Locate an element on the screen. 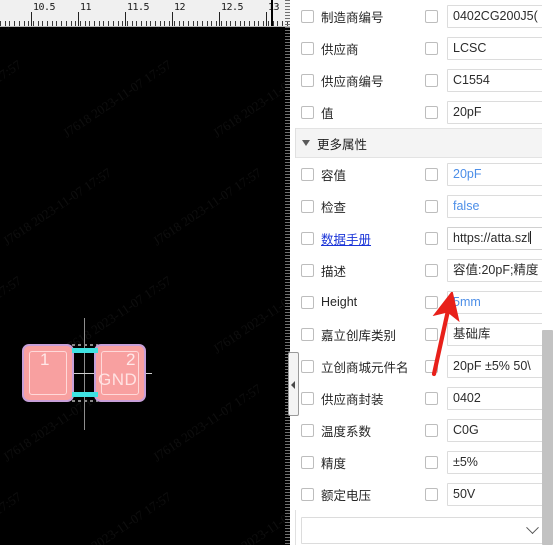  property-label: 额定电压 is located at coordinates (346, 495).